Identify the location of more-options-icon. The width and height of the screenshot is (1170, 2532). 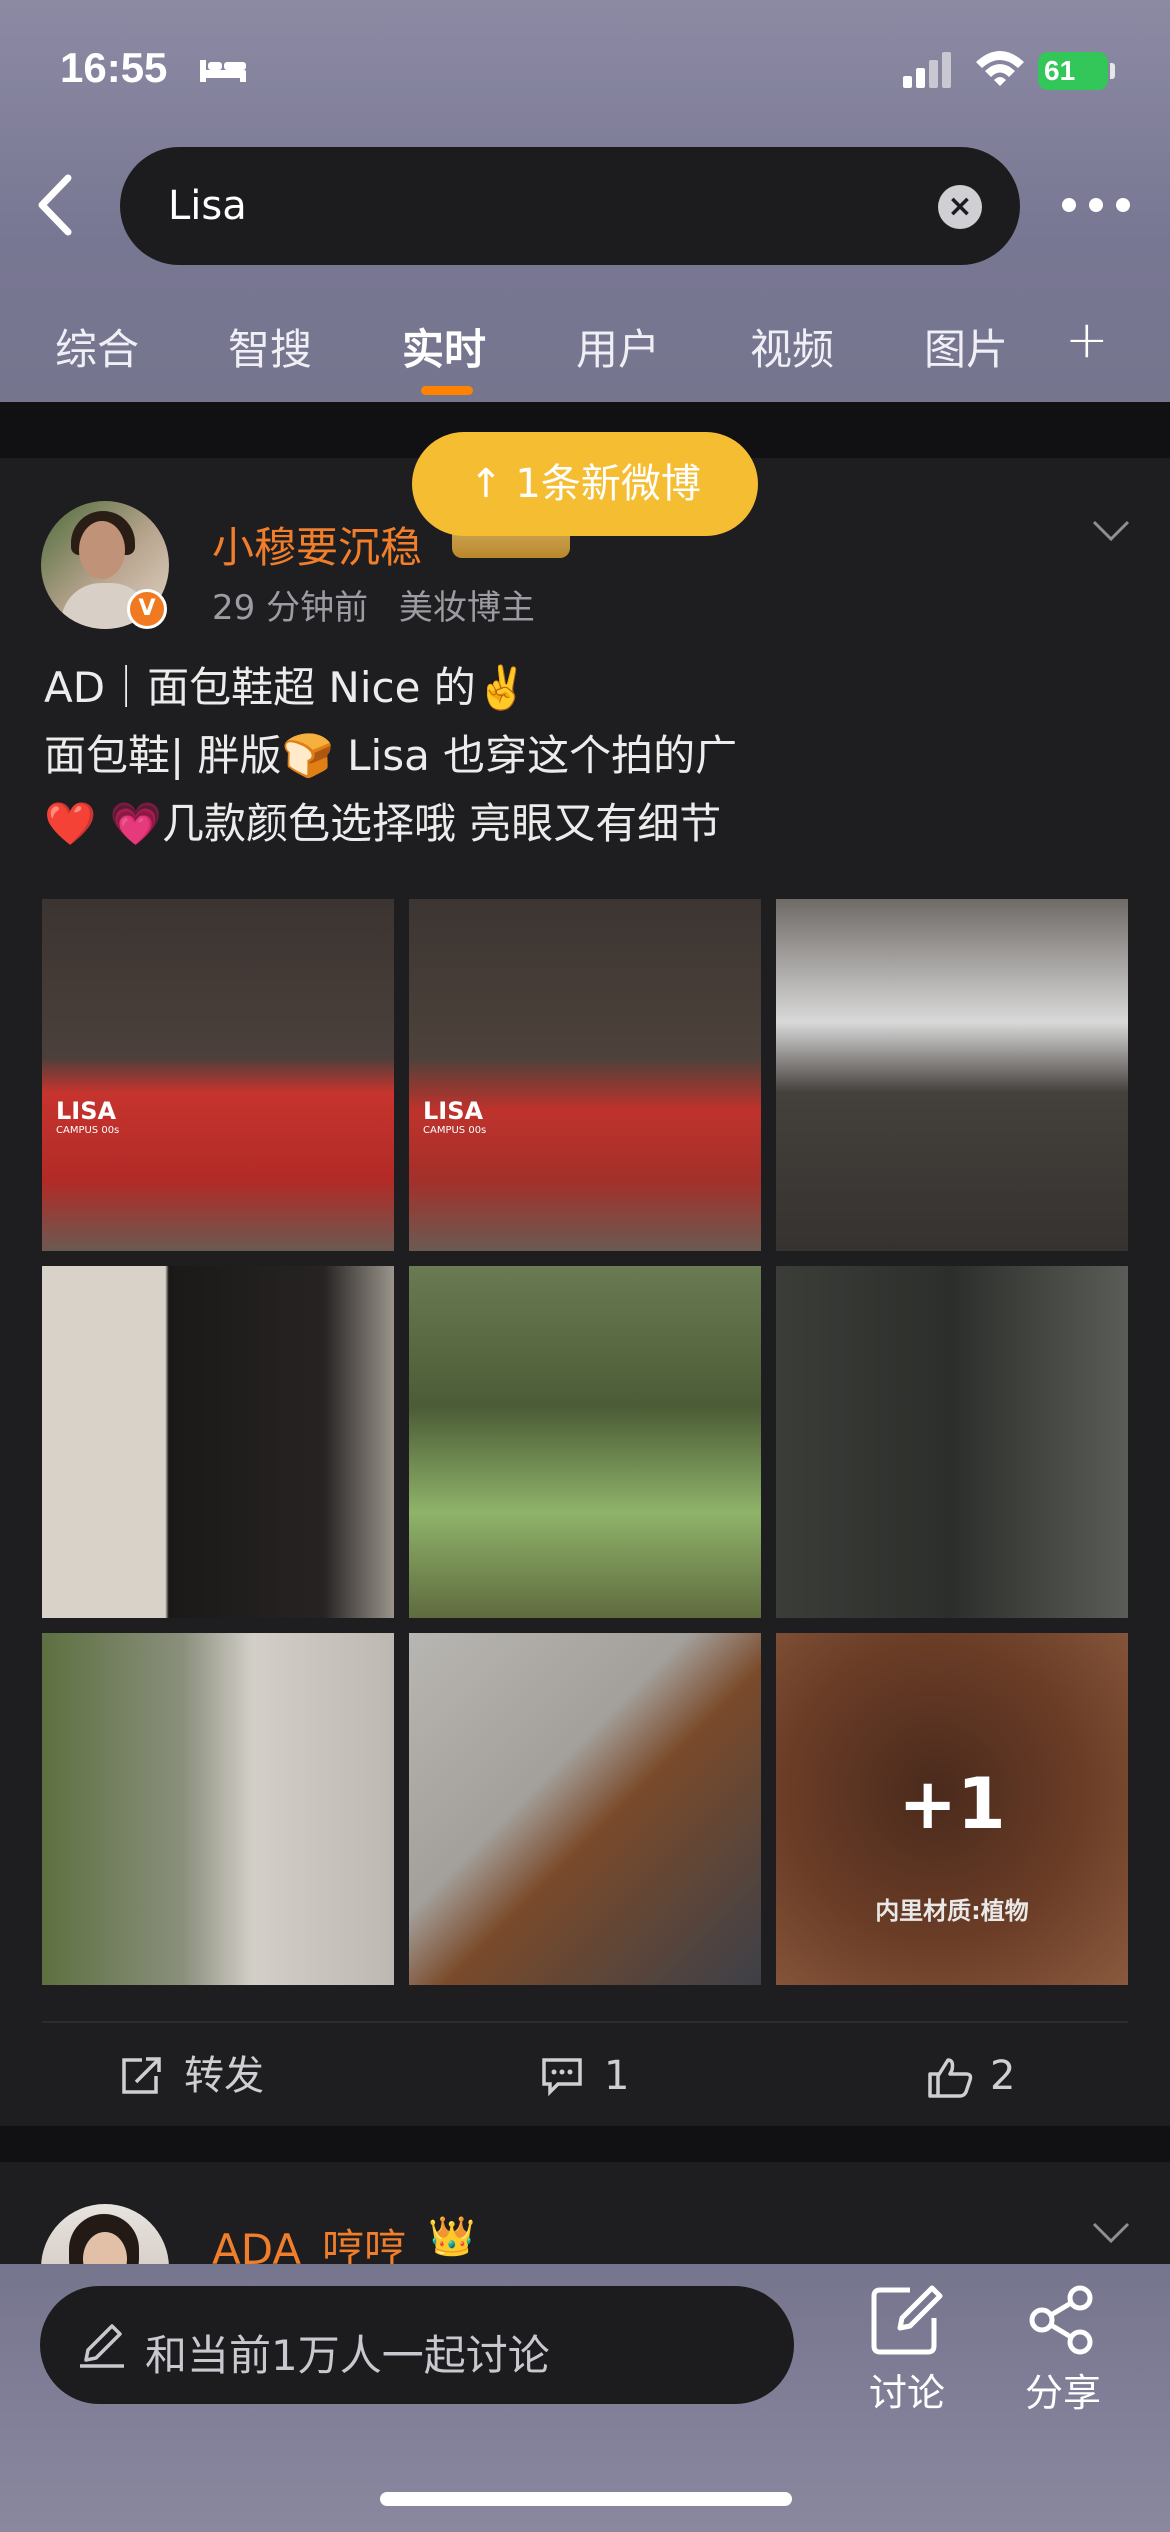
(1096, 206).